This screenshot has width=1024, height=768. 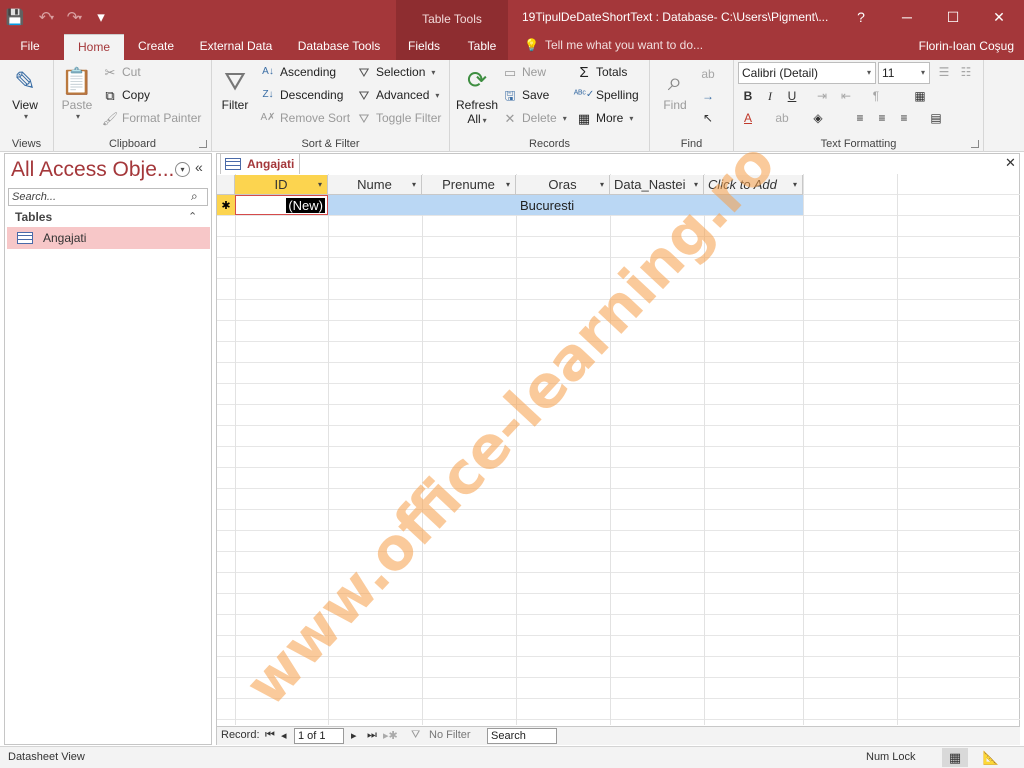 What do you see at coordinates (818, 118) in the screenshot?
I see `background-color-icon: ◈` at bounding box center [818, 118].